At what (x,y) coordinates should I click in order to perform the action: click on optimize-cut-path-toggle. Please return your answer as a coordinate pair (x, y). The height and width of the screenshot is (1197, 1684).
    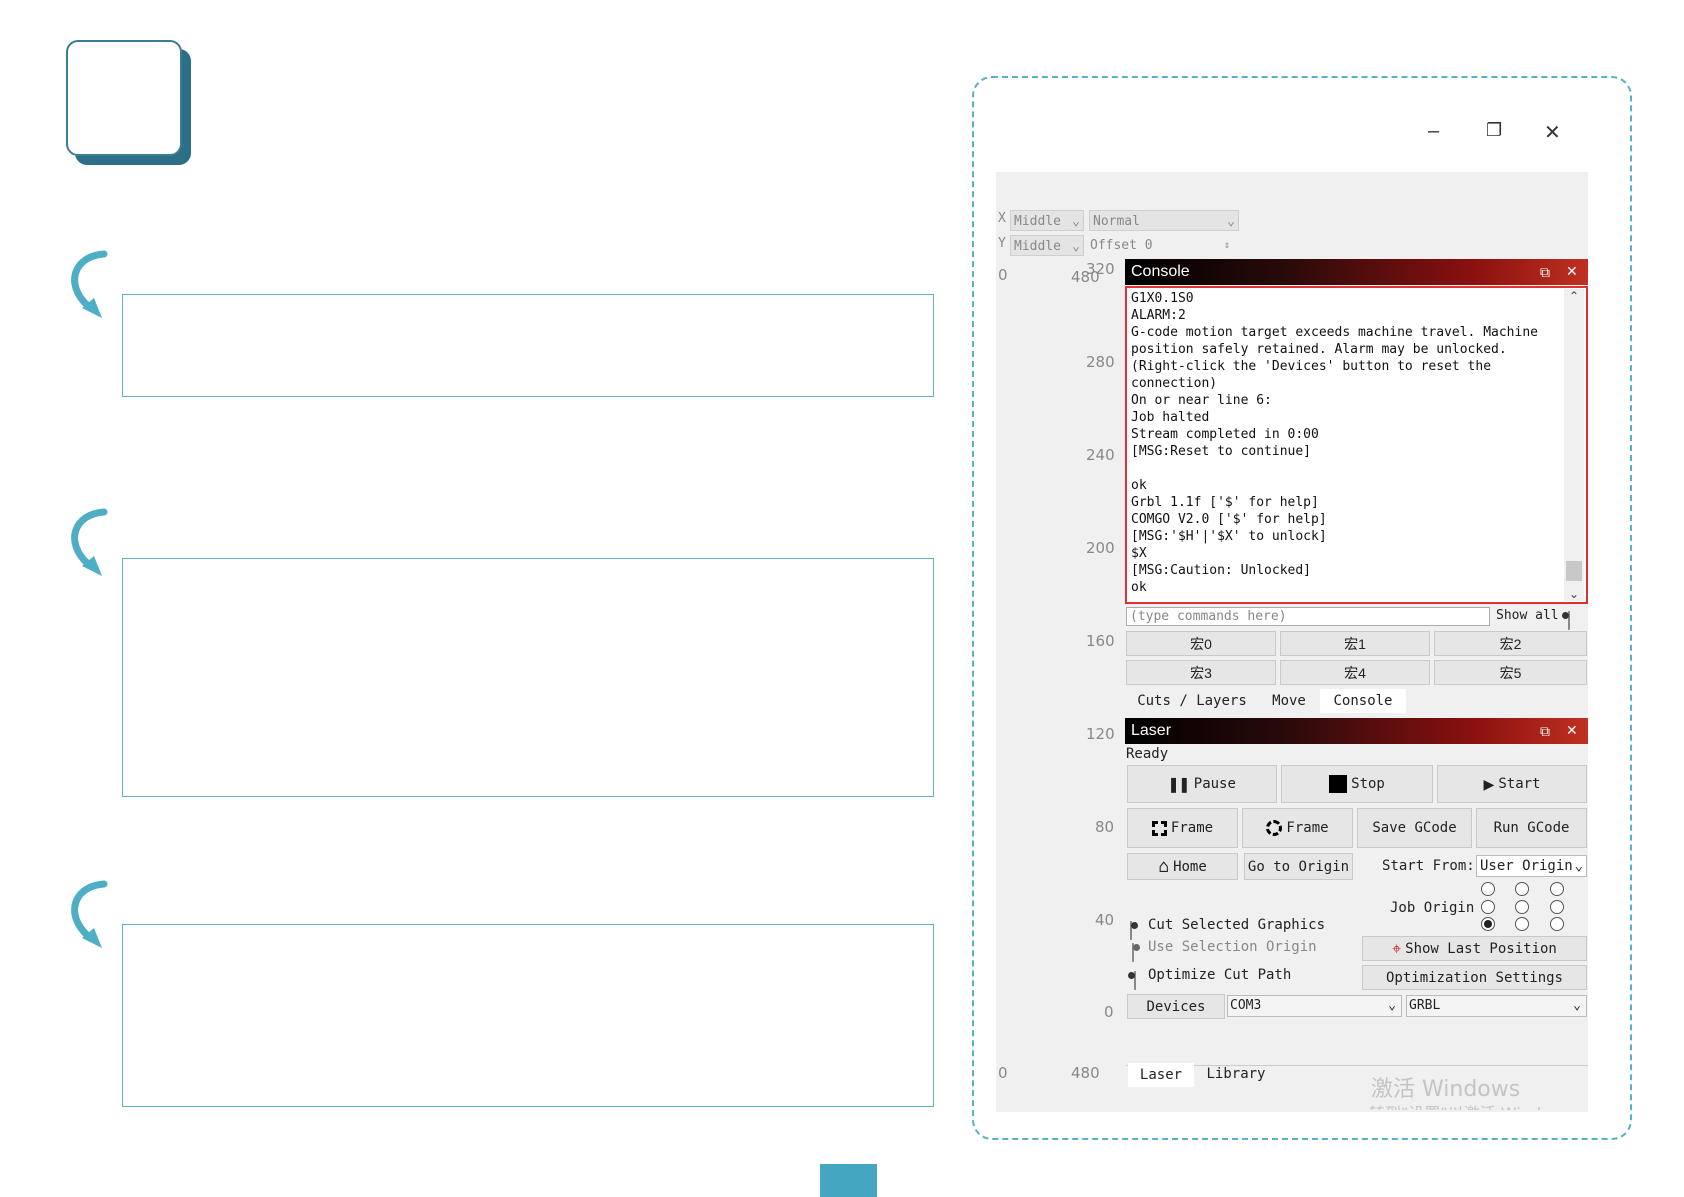
    Looking at the image, I should click on (1135, 980).